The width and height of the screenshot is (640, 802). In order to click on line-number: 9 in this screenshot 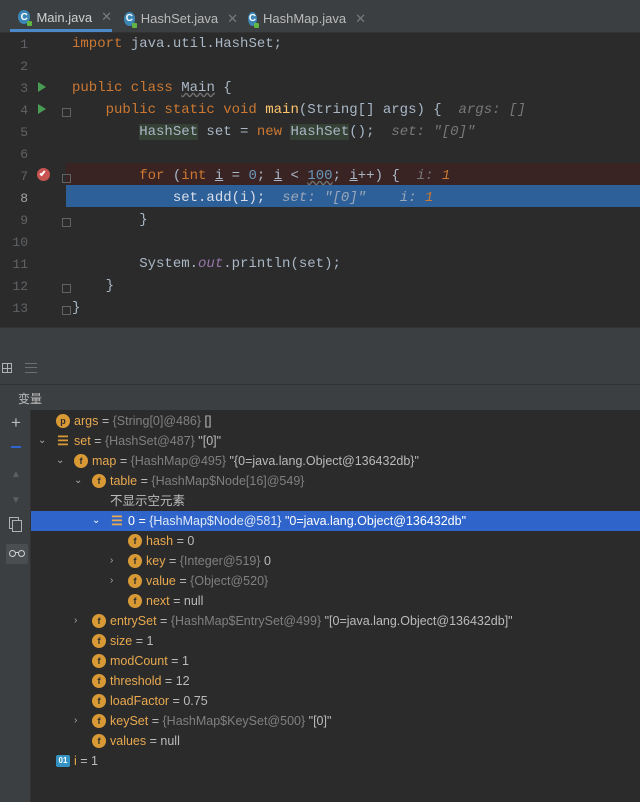, I will do `click(24, 220)`.